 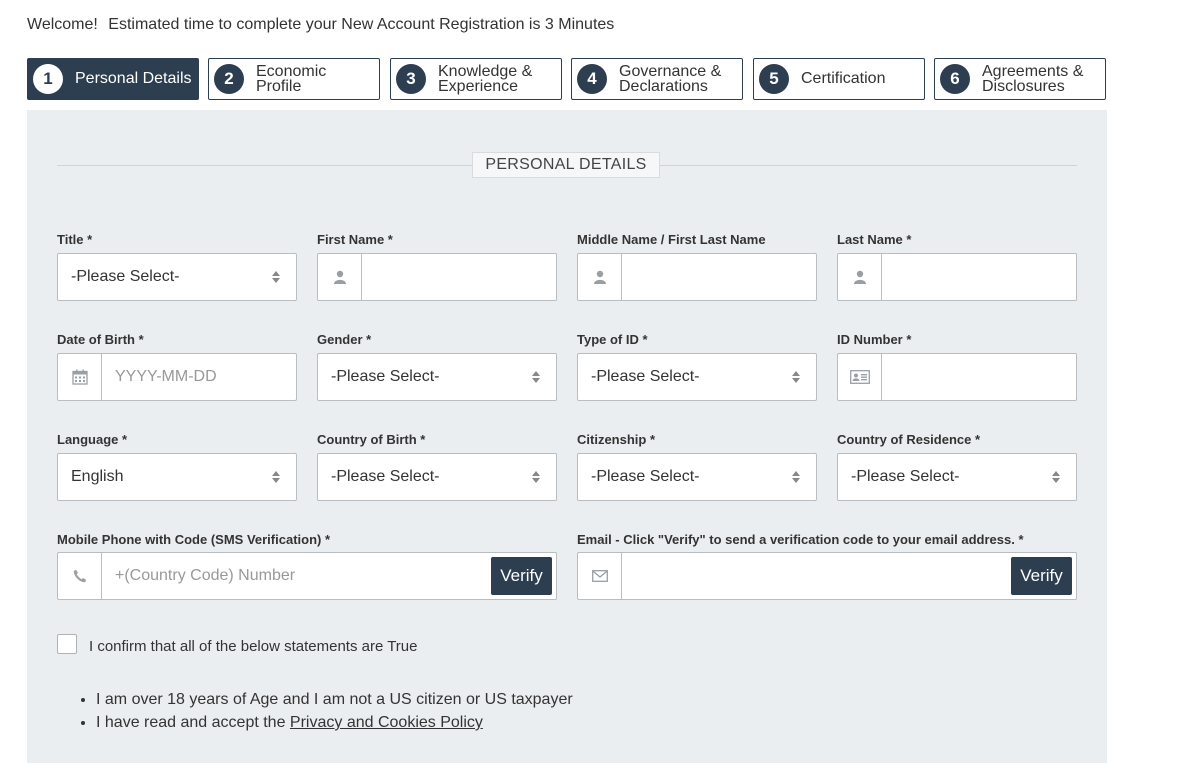 What do you see at coordinates (909, 439) in the screenshot?
I see `country-of-residence-label: Country of Residence *` at bounding box center [909, 439].